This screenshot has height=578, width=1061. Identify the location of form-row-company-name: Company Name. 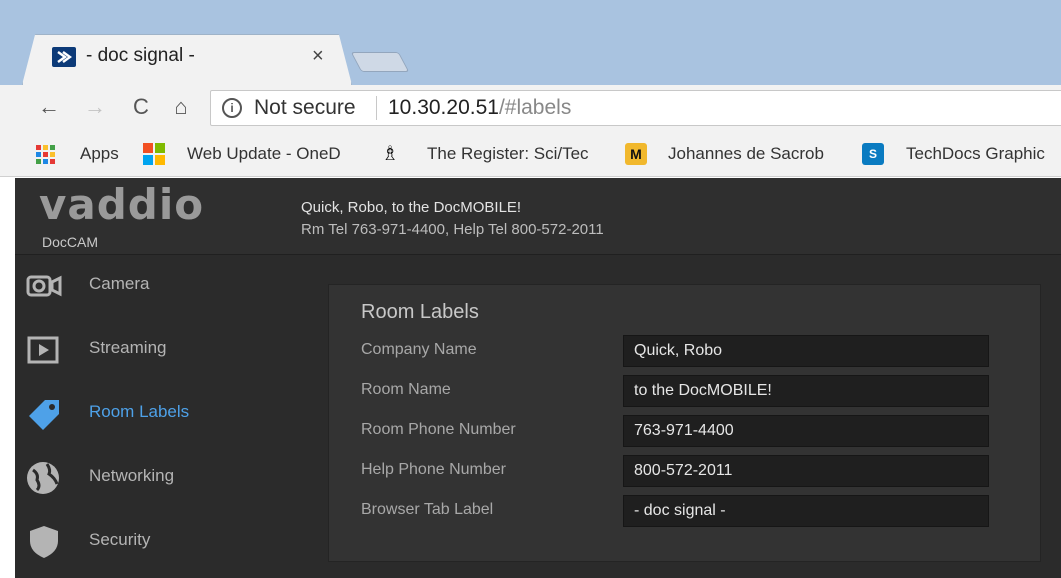
(685, 352).